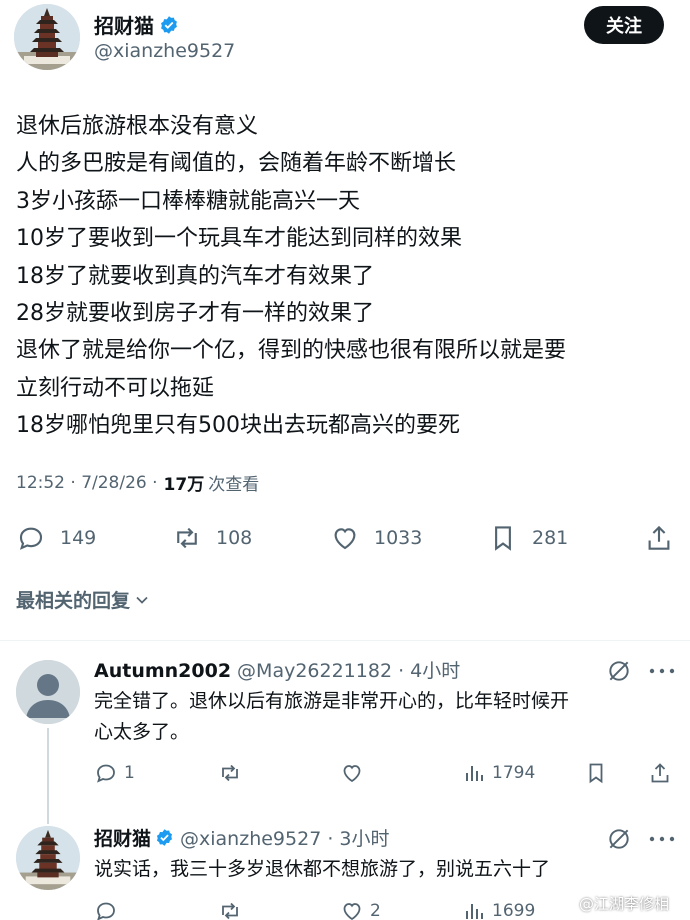 The height and width of the screenshot is (920, 690). What do you see at coordinates (514, 773) in the screenshot?
I see `view-count: 1794` at bounding box center [514, 773].